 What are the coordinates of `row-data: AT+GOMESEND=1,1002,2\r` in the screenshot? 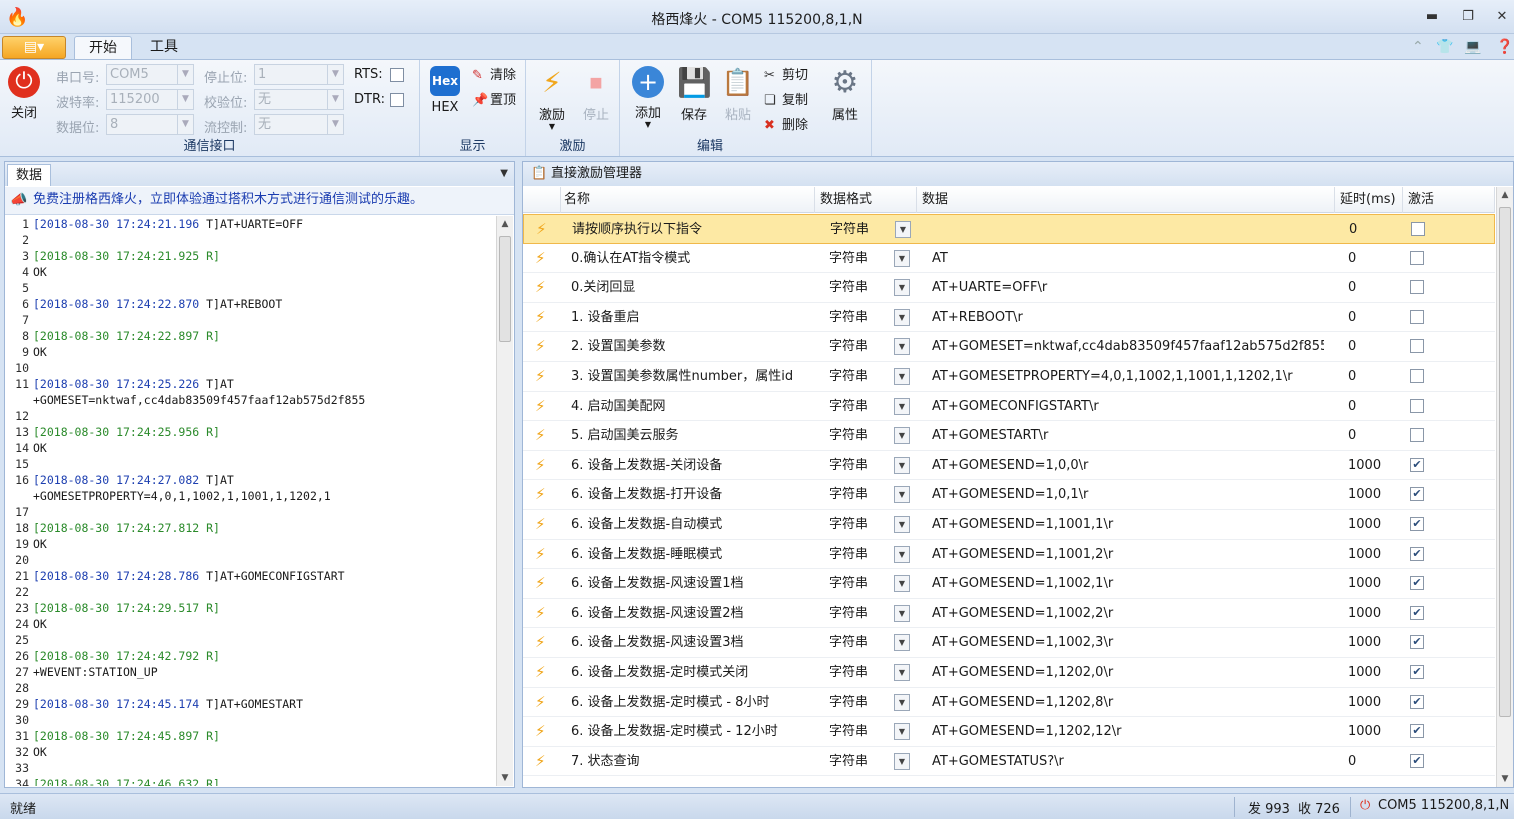 It's located at (1128, 613).